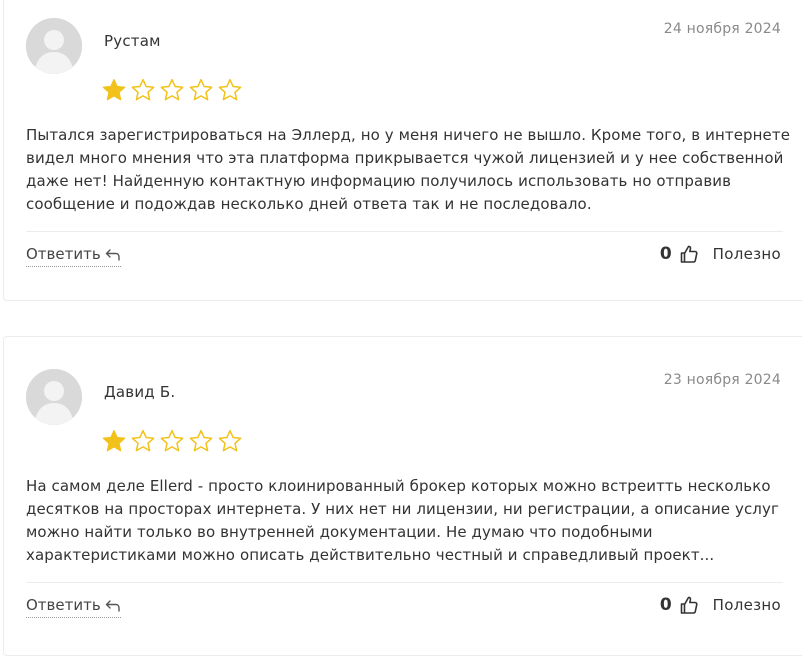 Image resolution: width=802 pixels, height=656 pixels. I want to click on review-date: 23 ноября 2024, so click(722, 380).